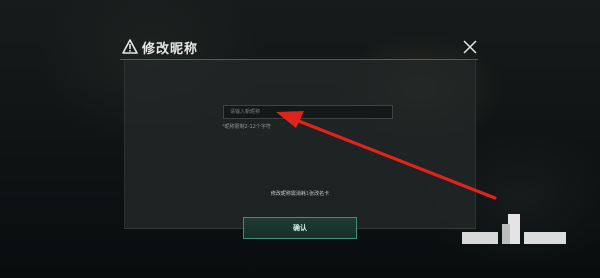 The height and width of the screenshot is (278, 600). Describe the element at coordinates (514, 229) in the screenshot. I see `watermark-logo` at that location.